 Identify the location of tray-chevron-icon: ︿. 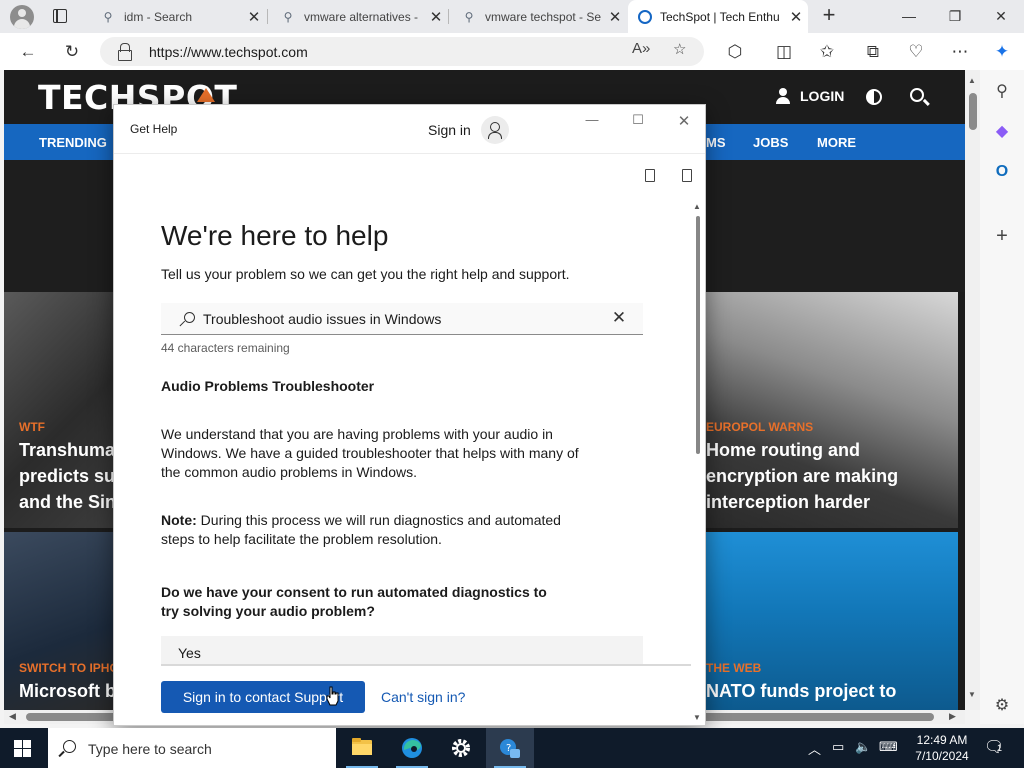
(814, 748).